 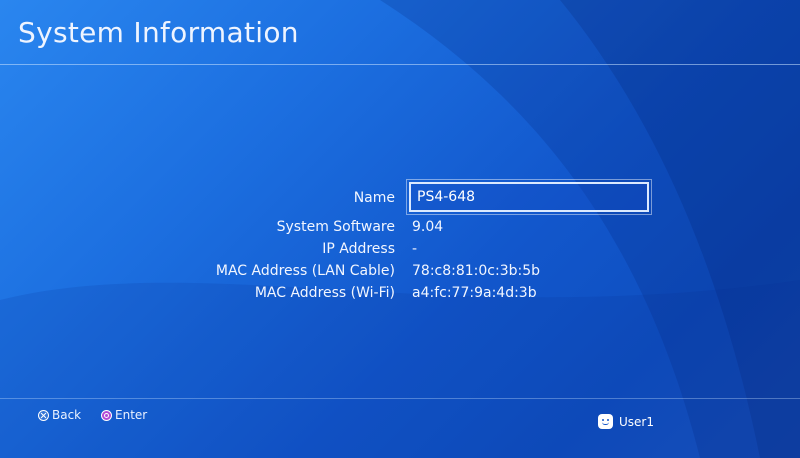 What do you see at coordinates (131, 415) in the screenshot?
I see `enter-label: Enter` at bounding box center [131, 415].